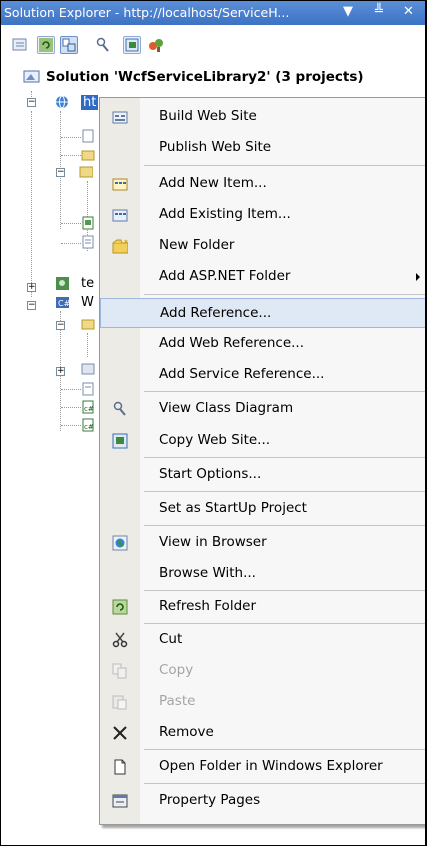 The image size is (430, 849). What do you see at coordinates (31, 76) in the screenshot?
I see `solution-icon` at bounding box center [31, 76].